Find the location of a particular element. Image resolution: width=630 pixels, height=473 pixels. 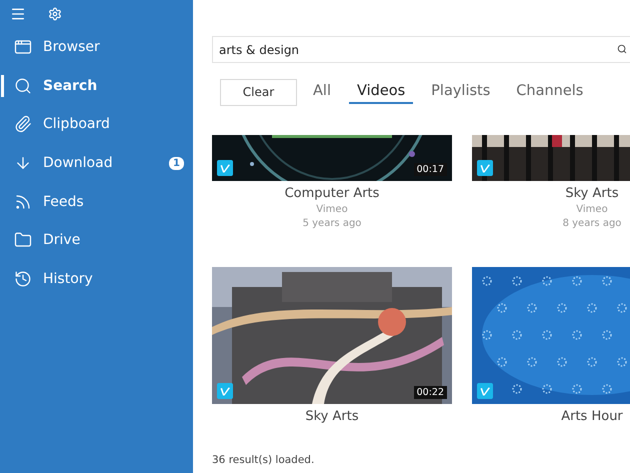

sidebar-item: Browser is located at coordinates (96, 47).